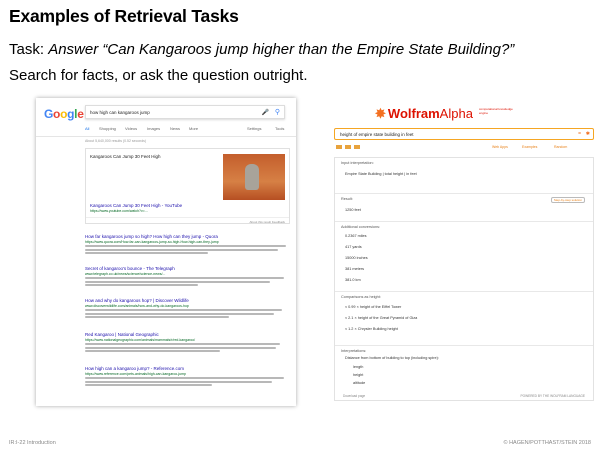  What do you see at coordinates (131, 128) in the screenshot?
I see `tab-videos: Videos` at bounding box center [131, 128].